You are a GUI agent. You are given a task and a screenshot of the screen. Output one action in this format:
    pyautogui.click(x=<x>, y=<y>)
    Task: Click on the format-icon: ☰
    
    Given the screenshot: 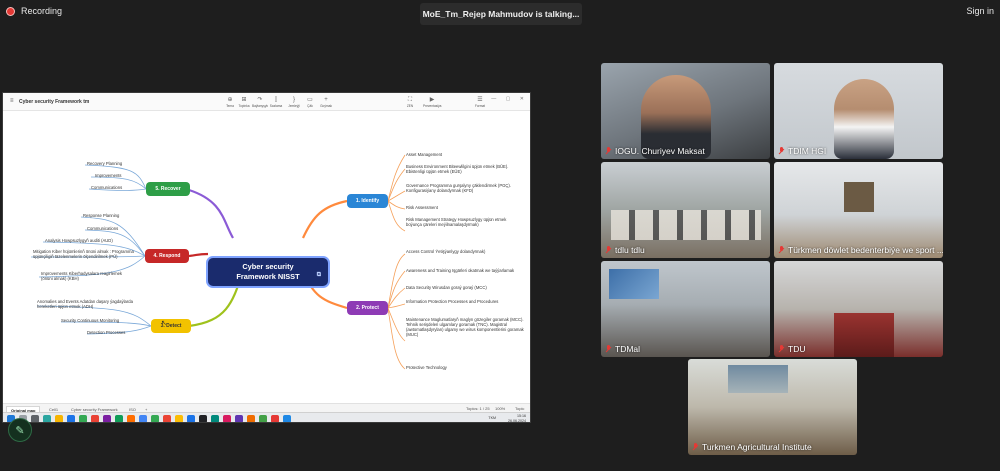 What is the action you would take?
    pyautogui.click(x=480, y=100)
    